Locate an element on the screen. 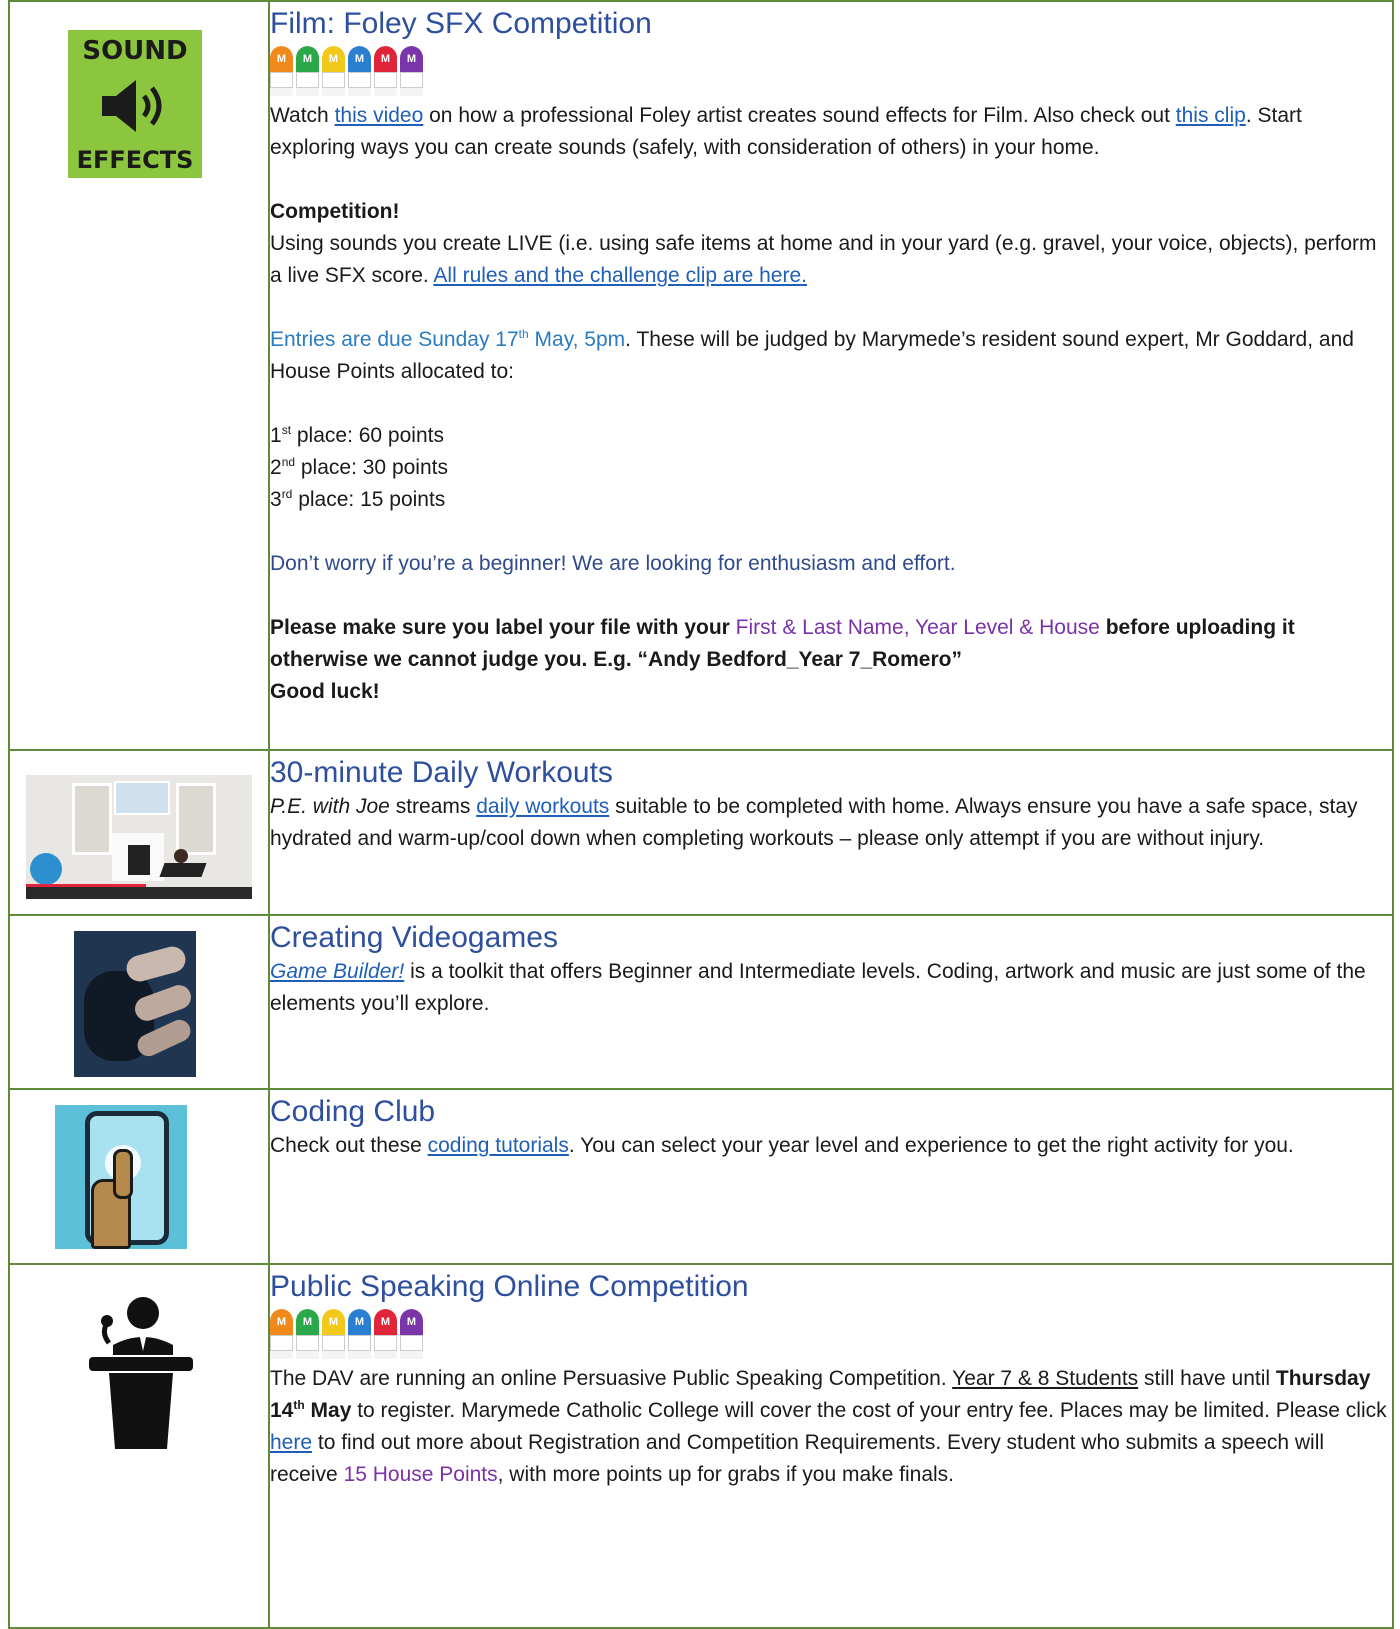  speaker-icon is located at coordinates (132, 106).